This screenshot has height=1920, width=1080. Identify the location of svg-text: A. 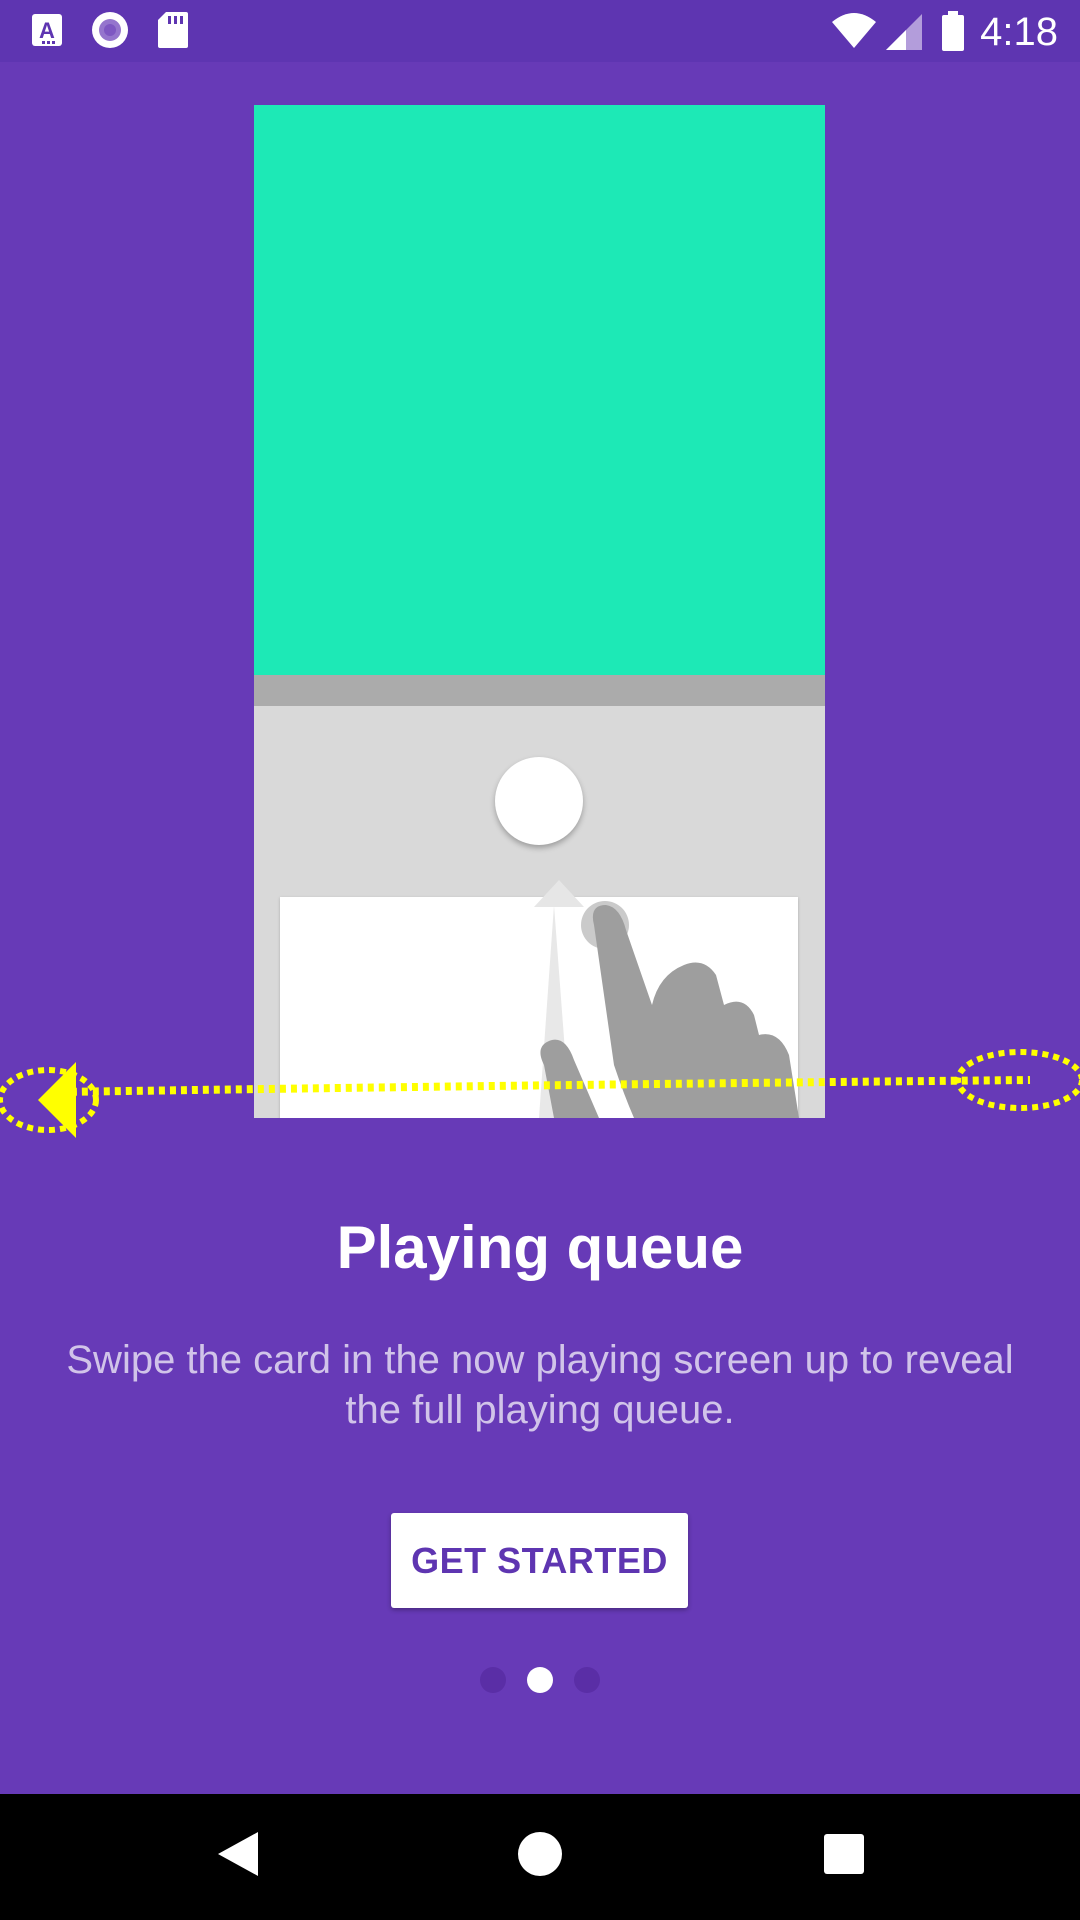
(47, 30).